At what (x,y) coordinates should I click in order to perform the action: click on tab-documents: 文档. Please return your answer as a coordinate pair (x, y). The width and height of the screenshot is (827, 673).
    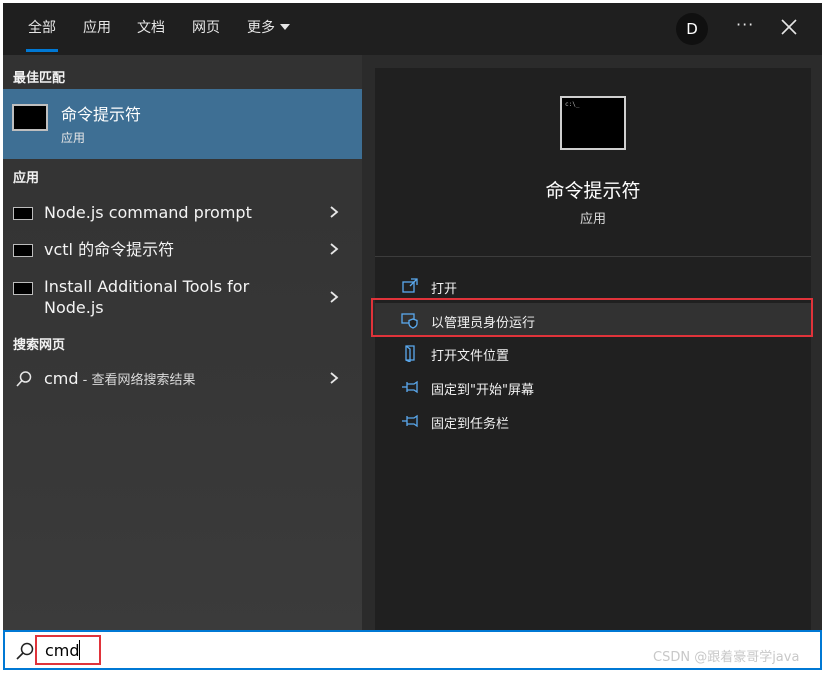
    Looking at the image, I should click on (151, 28).